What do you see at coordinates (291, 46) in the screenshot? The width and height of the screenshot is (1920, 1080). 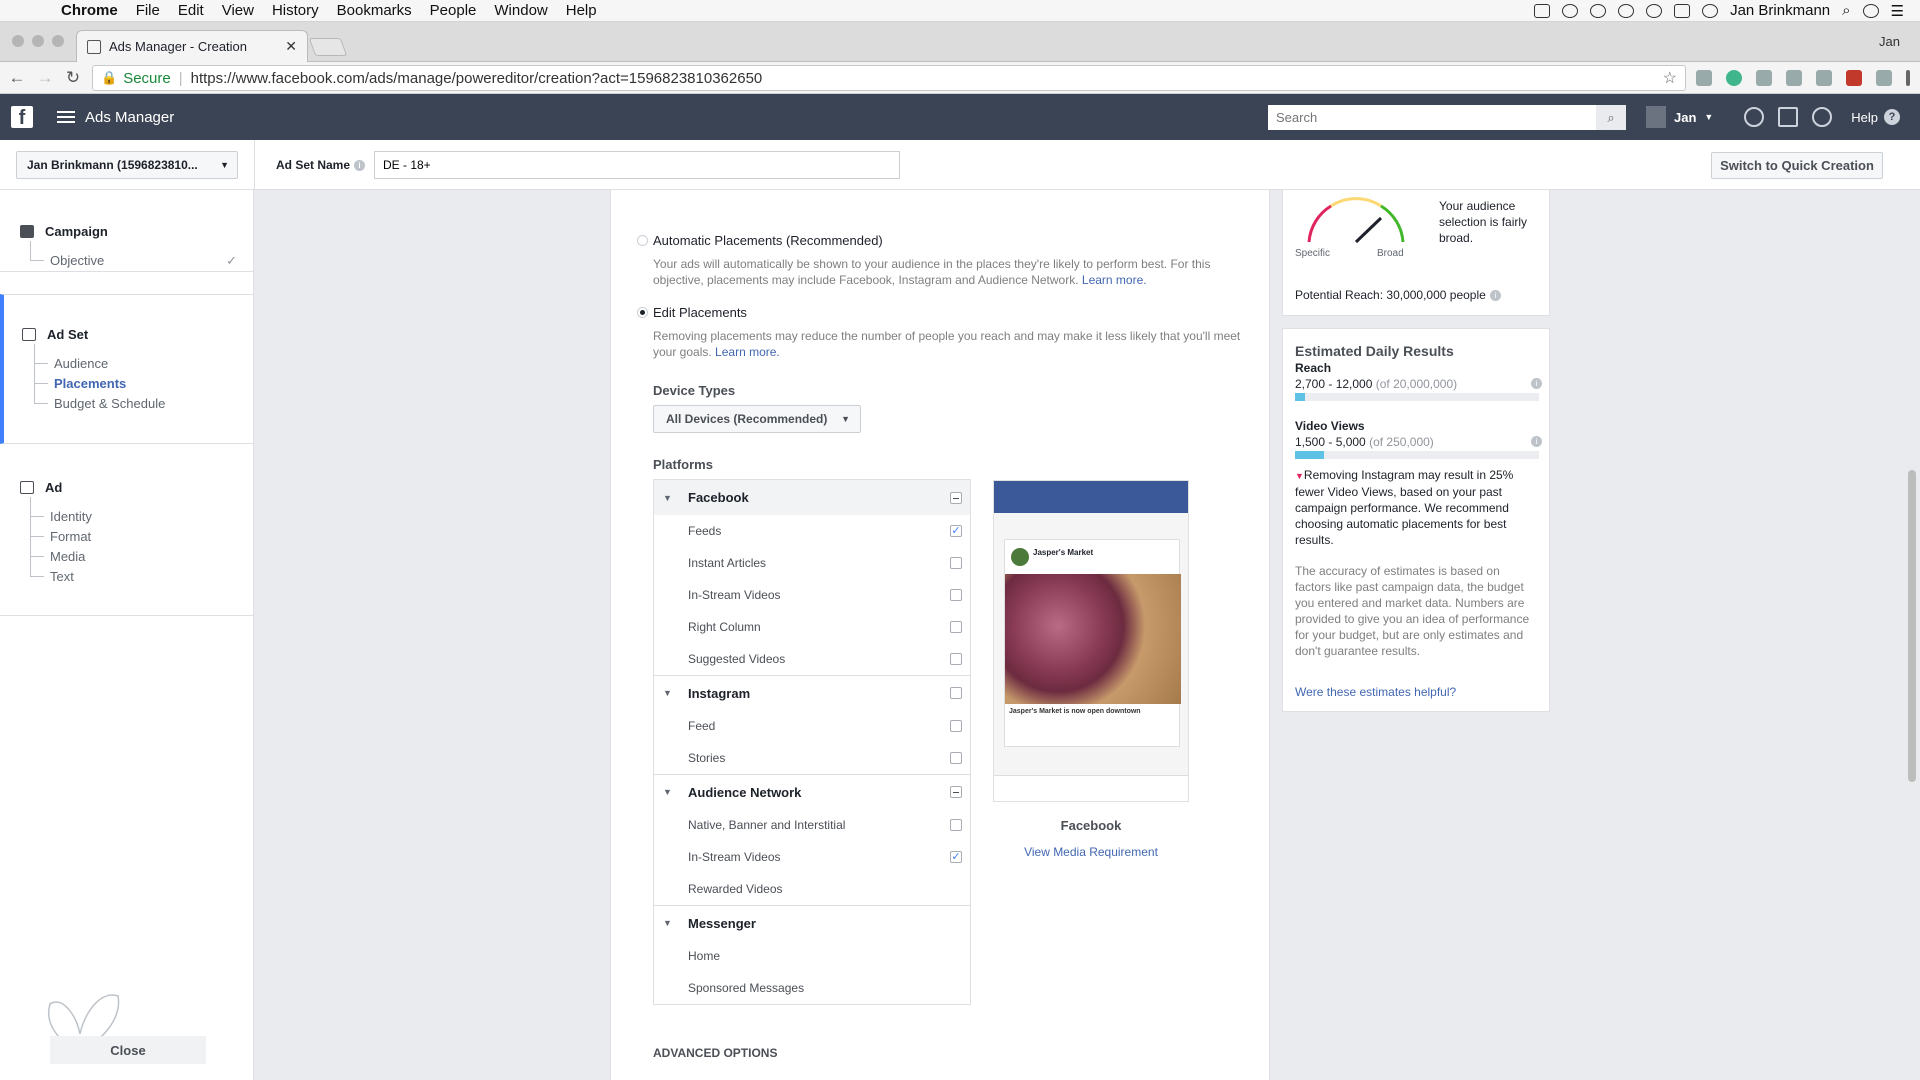 I see `close-tab-icon: ✕` at bounding box center [291, 46].